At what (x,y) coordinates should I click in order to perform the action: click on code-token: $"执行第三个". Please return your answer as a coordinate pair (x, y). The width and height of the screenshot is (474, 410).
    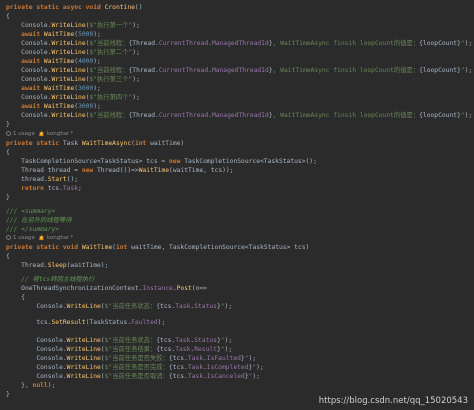
    Looking at the image, I should click on (111, 79).